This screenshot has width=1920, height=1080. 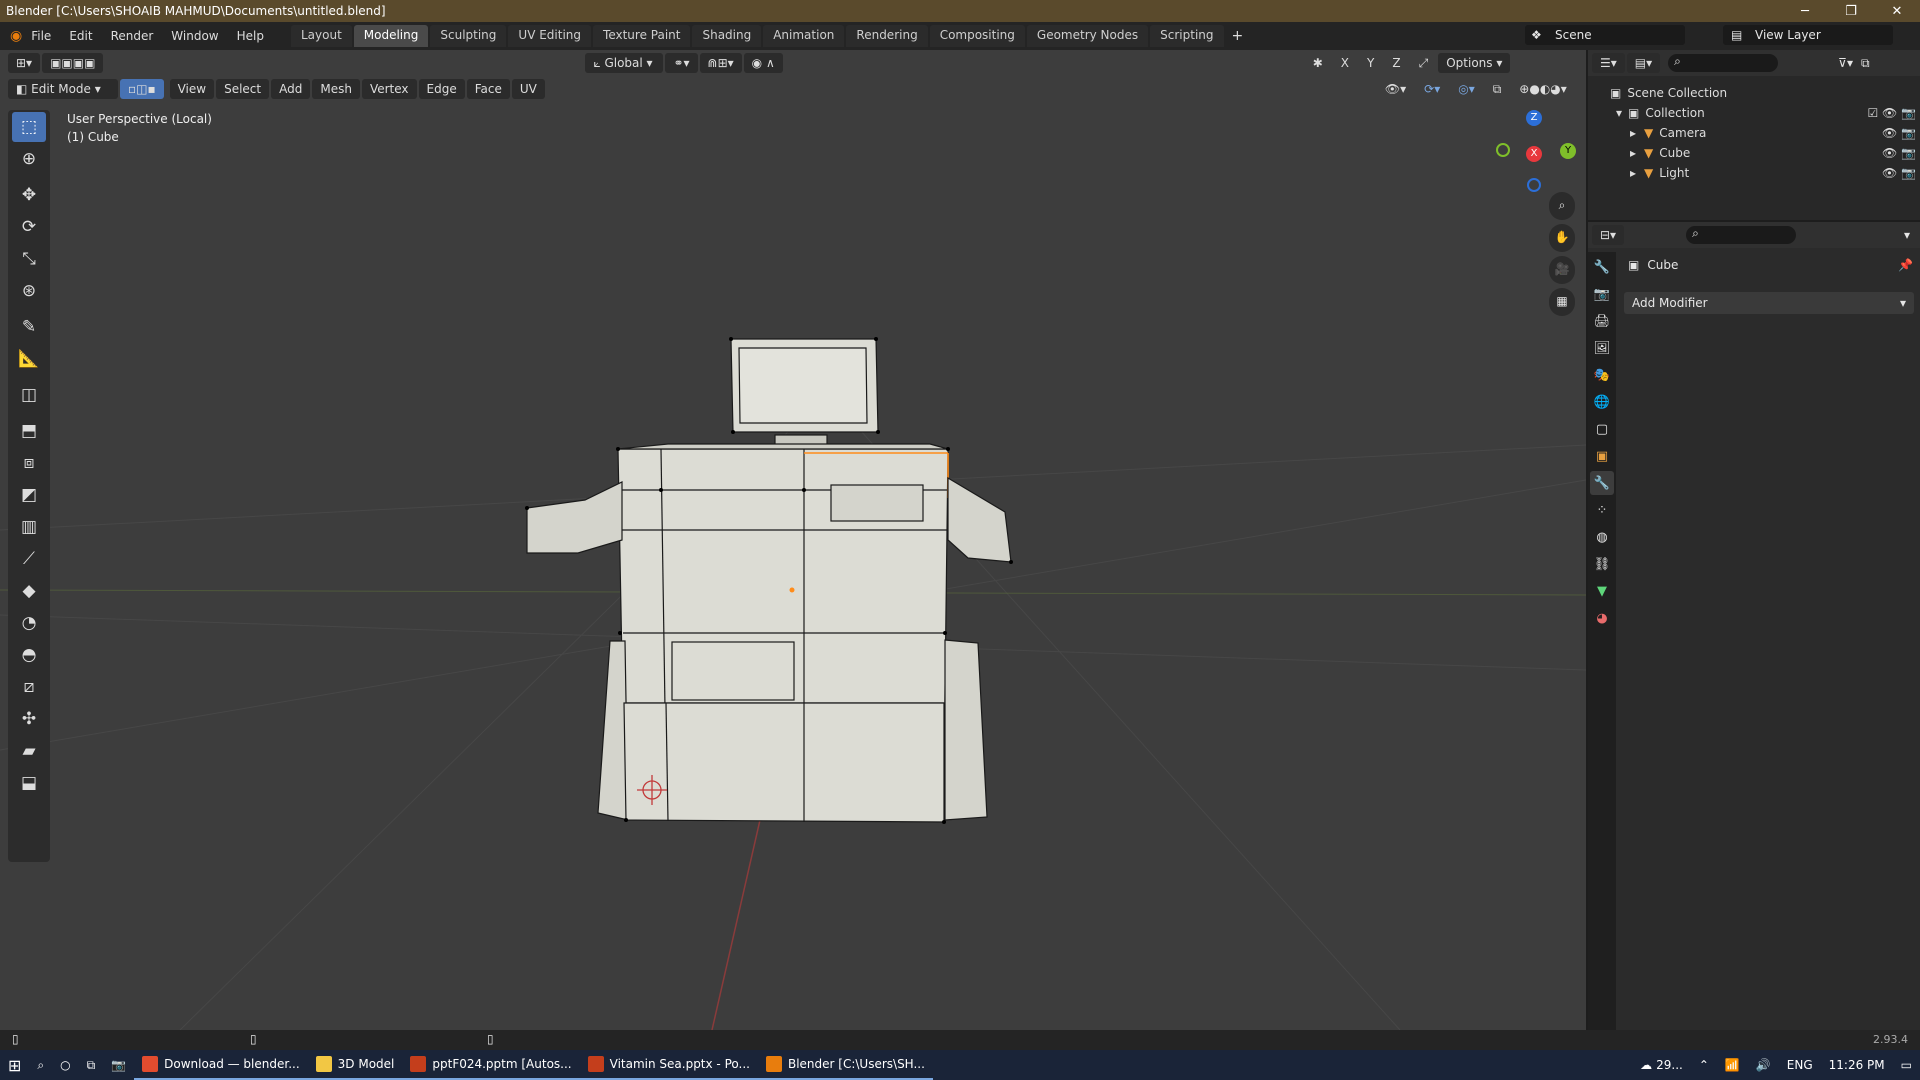 What do you see at coordinates (1769, 303) in the screenshot?
I see `add-modifier-dropdown: Add Modifier ▾` at bounding box center [1769, 303].